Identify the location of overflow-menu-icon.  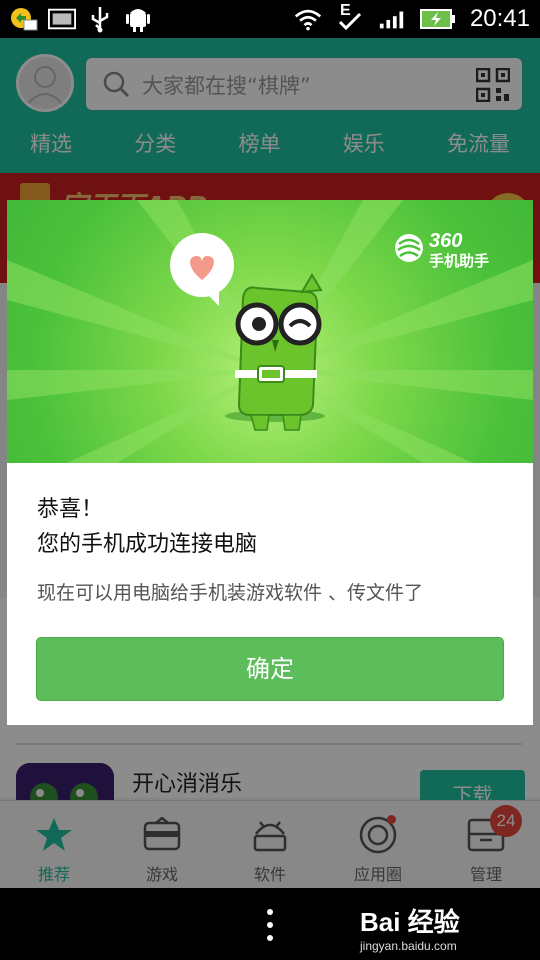
(270, 925).